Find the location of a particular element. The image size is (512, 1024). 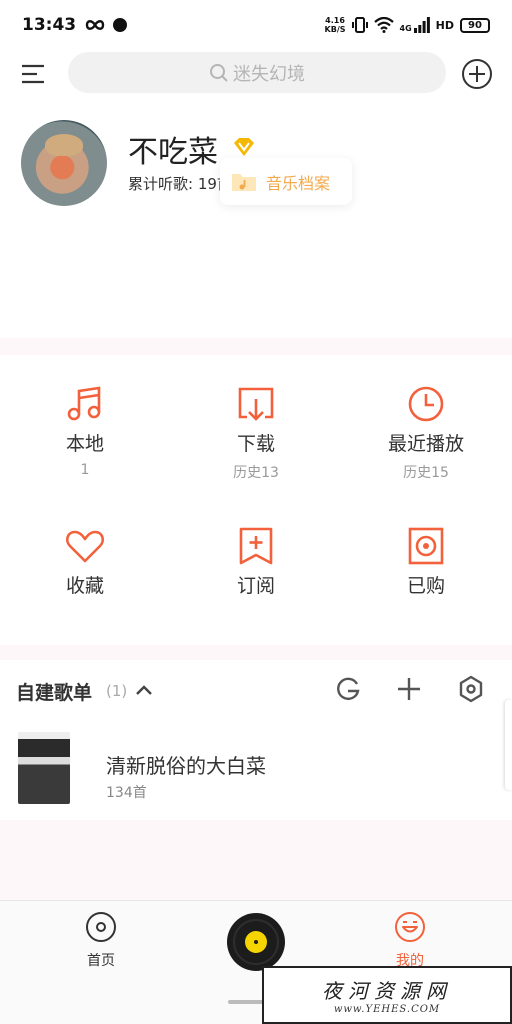

grid-label-download: 下载 is located at coordinates (255, 444).